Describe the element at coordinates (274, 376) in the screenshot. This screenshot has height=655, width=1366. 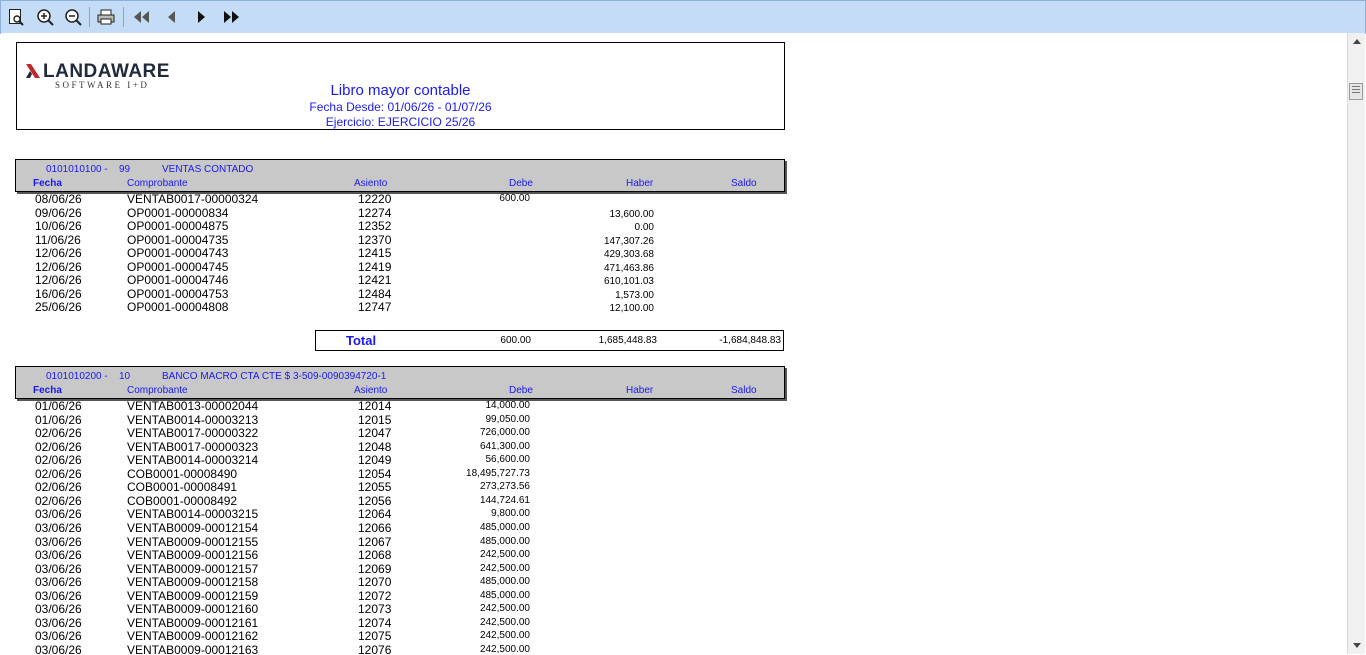
I see `account-name: BANCO MACRO CTA CTE $ 3-509-0090394720-1` at that location.